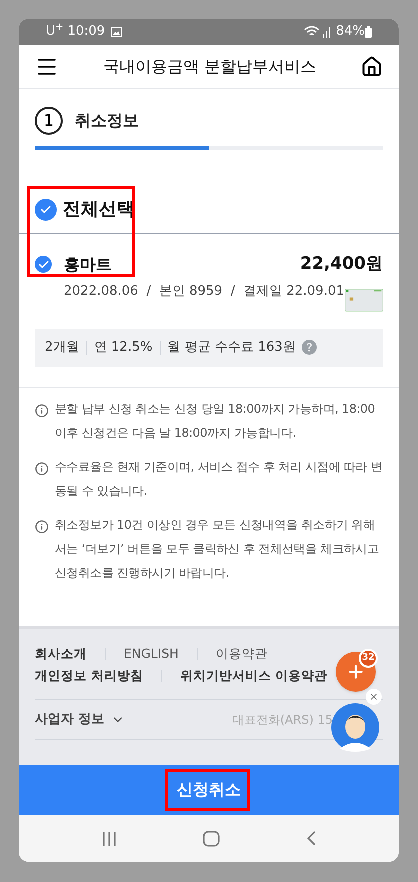  I want to click on phone-text: 대표전화(ARS) 15, so click(282, 720).